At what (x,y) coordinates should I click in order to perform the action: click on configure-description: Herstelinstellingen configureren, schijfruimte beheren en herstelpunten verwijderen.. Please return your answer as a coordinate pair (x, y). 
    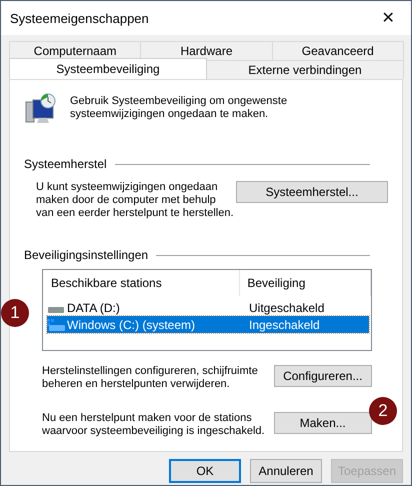
    Looking at the image, I should click on (150, 378).